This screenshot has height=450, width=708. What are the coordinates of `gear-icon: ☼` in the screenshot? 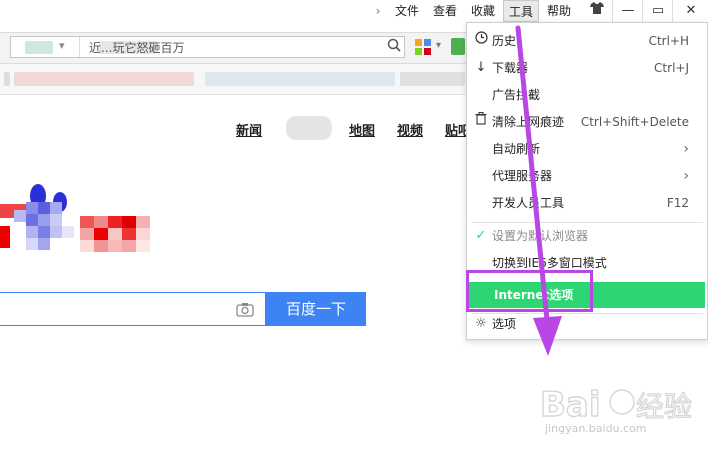 It's located at (481, 323).